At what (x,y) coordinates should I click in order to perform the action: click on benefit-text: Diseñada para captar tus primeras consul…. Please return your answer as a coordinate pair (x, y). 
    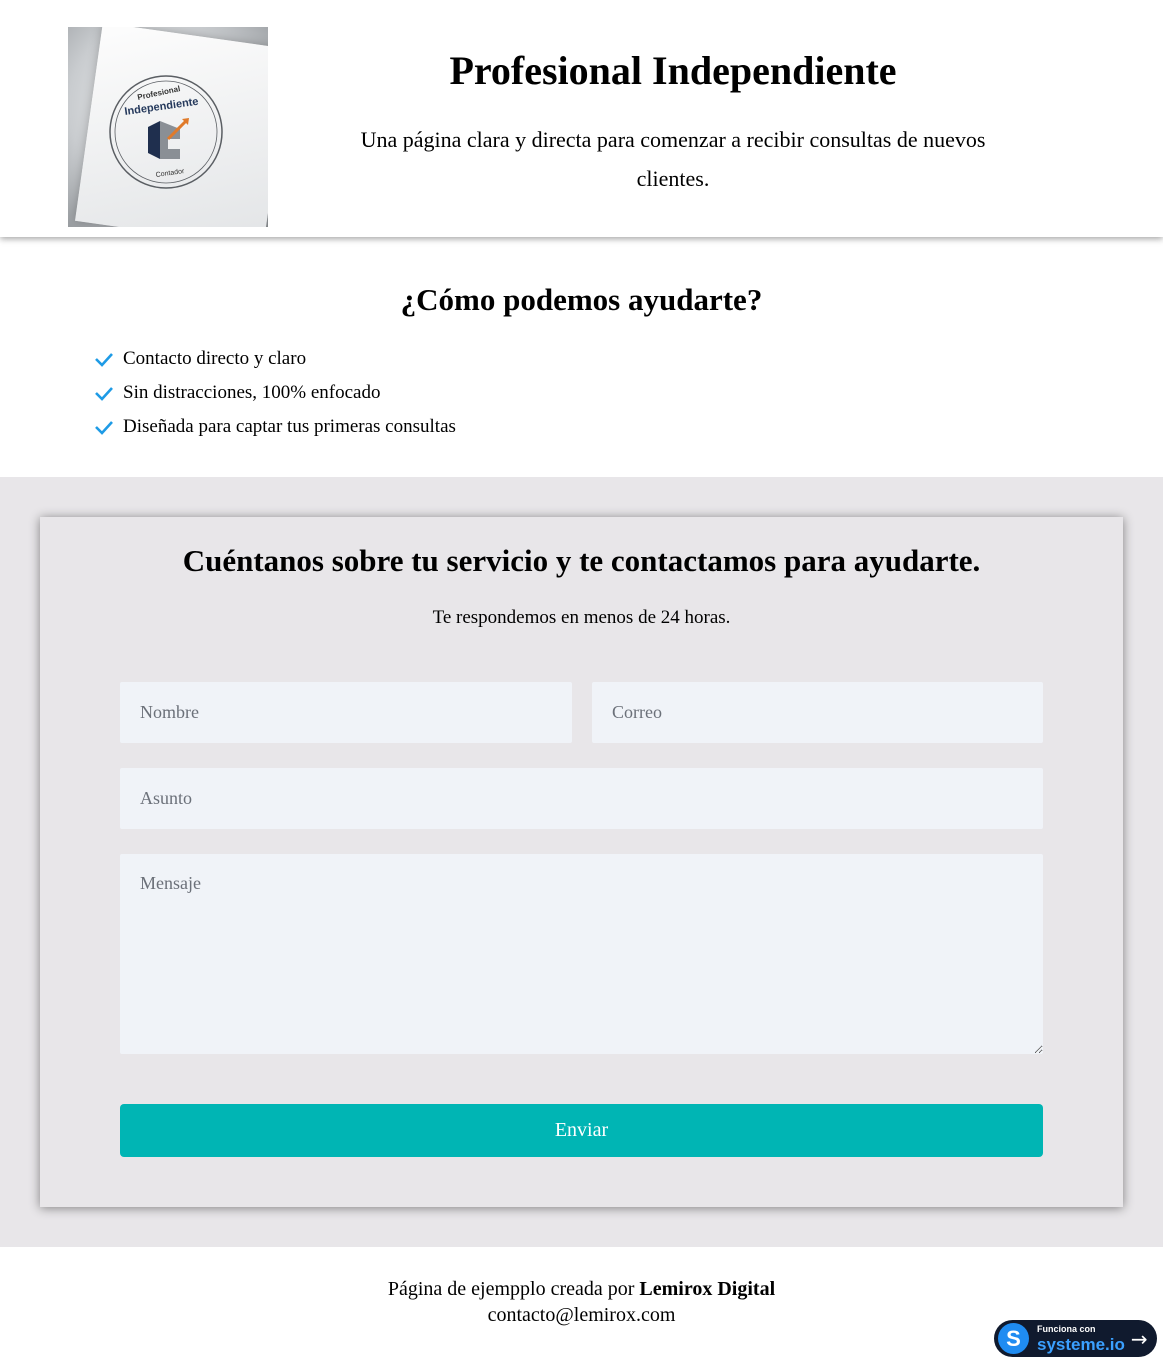
    Looking at the image, I should click on (289, 426).